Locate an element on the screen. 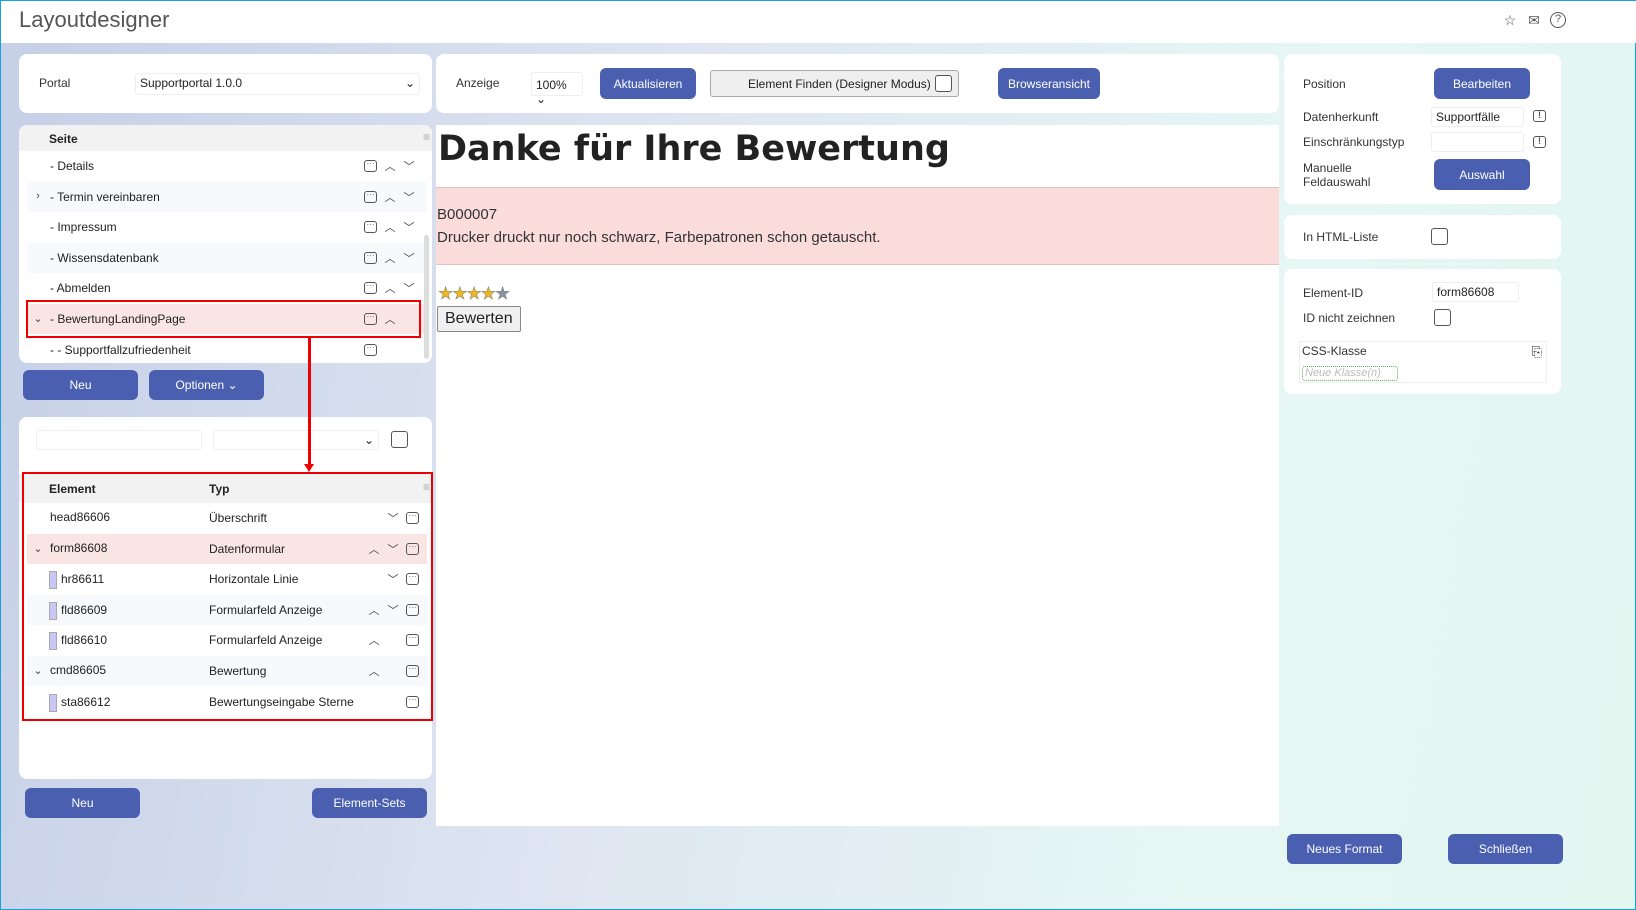  help-icon: ? is located at coordinates (1558, 20).